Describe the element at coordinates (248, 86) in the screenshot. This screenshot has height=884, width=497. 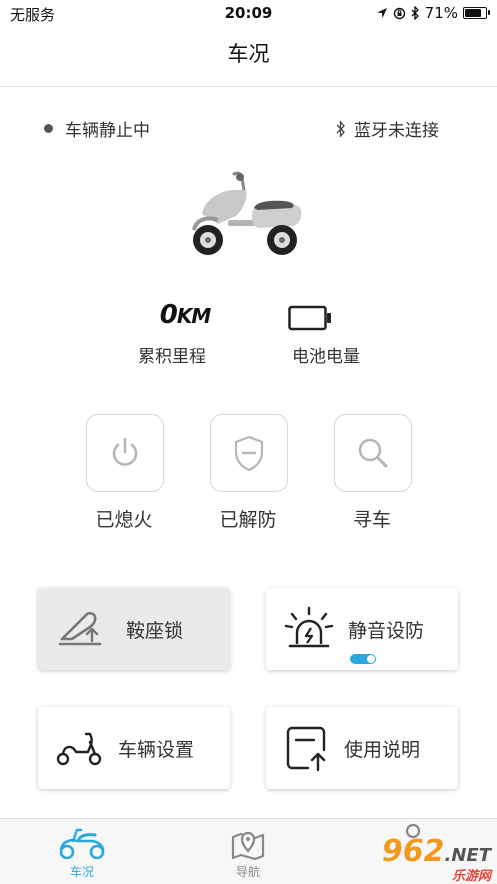
I see `nav-divider` at that location.